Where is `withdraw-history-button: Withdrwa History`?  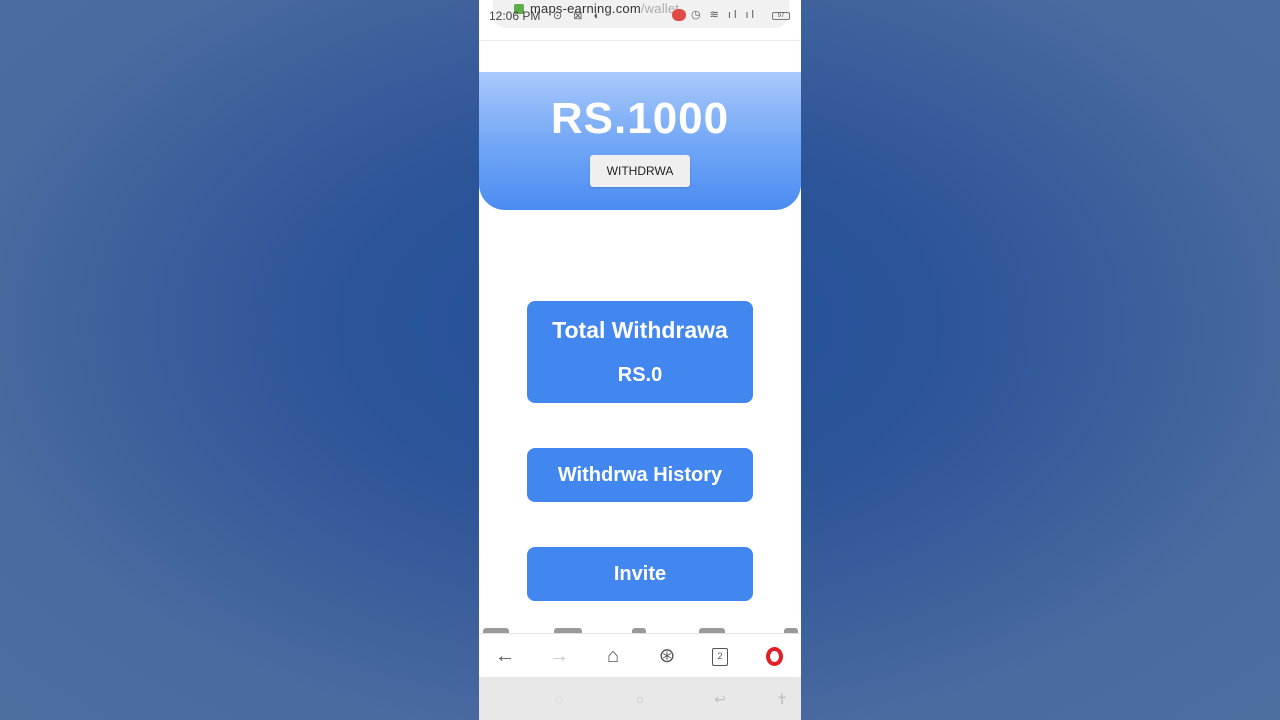 withdraw-history-button: Withdrwa History is located at coordinates (640, 475).